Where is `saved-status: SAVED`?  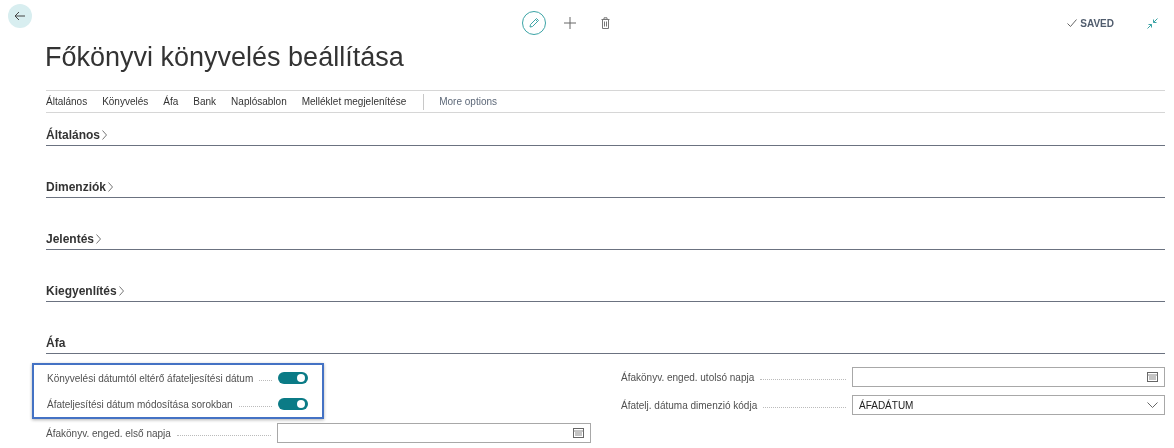 saved-status: SAVED is located at coordinates (1097, 23).